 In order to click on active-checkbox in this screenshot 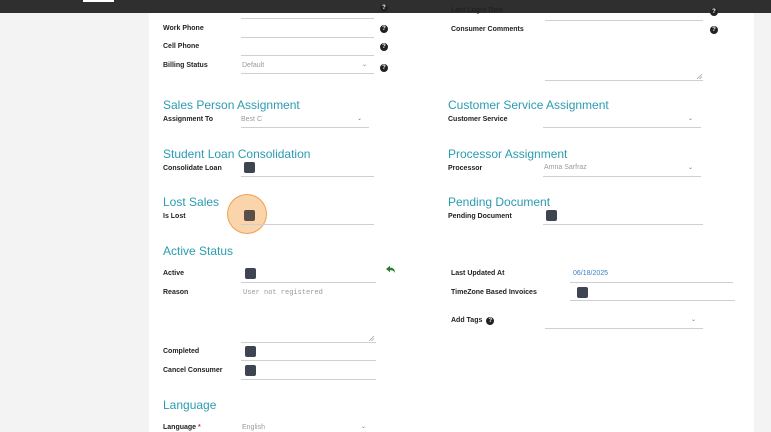, I will do `click(250, 273)`.